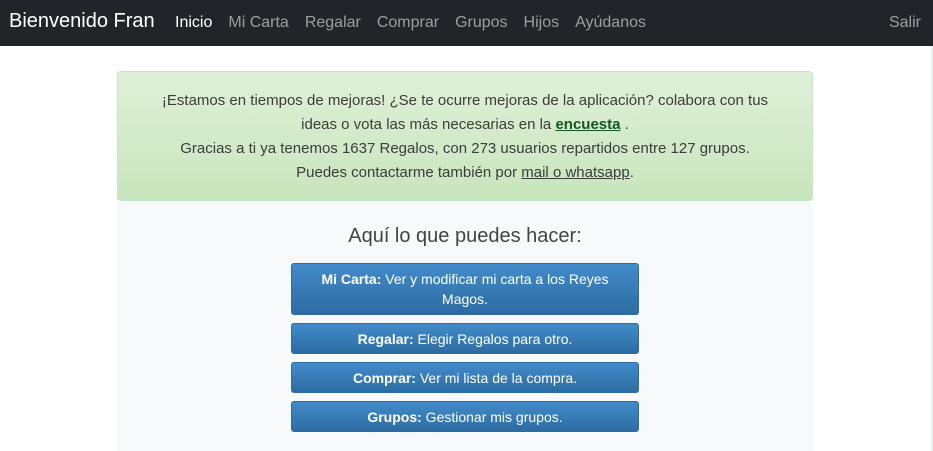 This screenshot has width=933, height=451. Describe the element at coordinates (82, 21) in the screenshot. I see `navbar-brand: Bienvenido Fran` at that location.